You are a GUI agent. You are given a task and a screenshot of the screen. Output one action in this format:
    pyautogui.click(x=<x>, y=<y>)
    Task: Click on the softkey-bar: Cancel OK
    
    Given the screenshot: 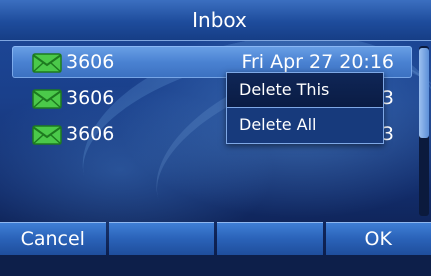 What is the action you would take?
    pyautogui.click(x=215, y=238)
    